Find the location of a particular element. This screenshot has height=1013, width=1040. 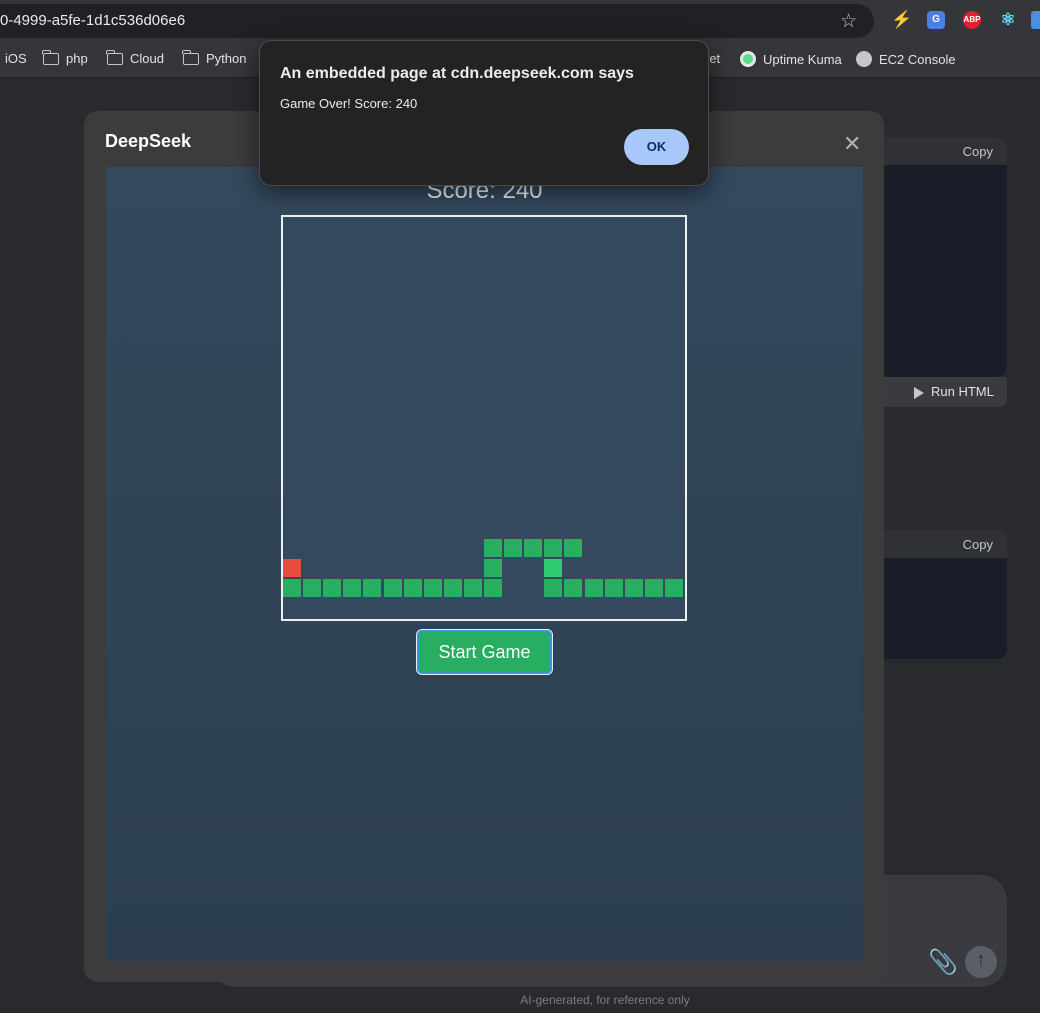

snake-head is located at coordinates (553, 567).